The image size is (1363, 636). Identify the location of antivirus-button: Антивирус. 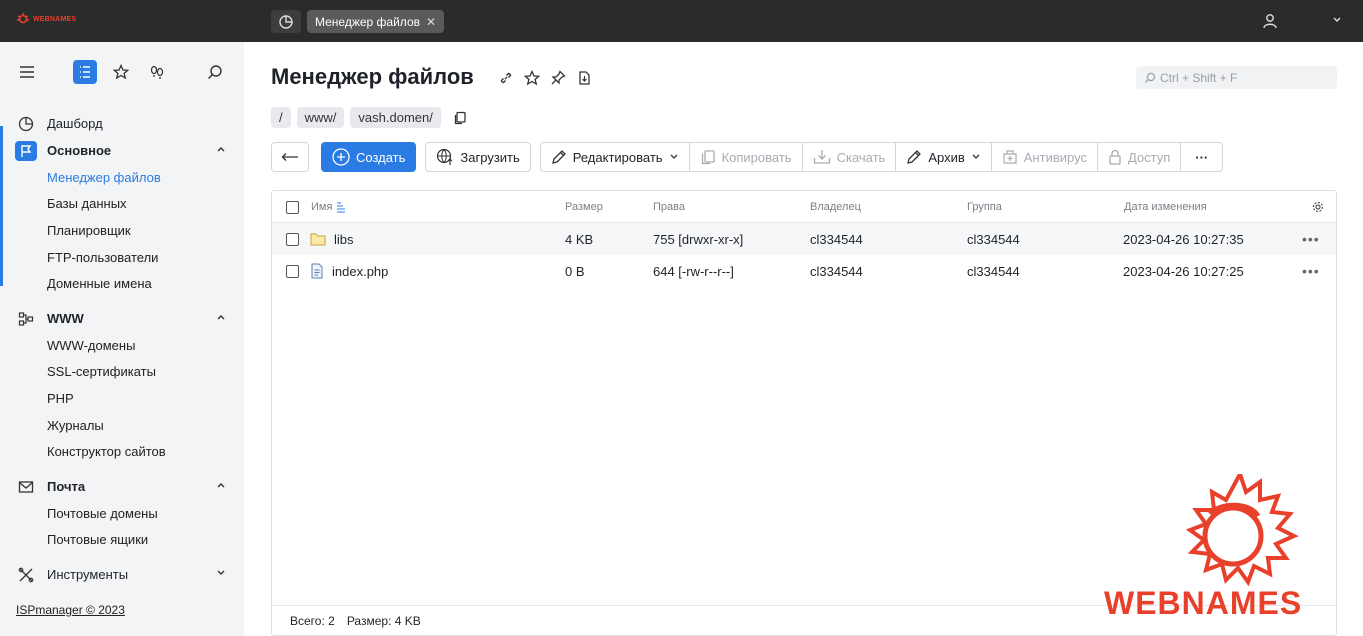
(1045, 157).